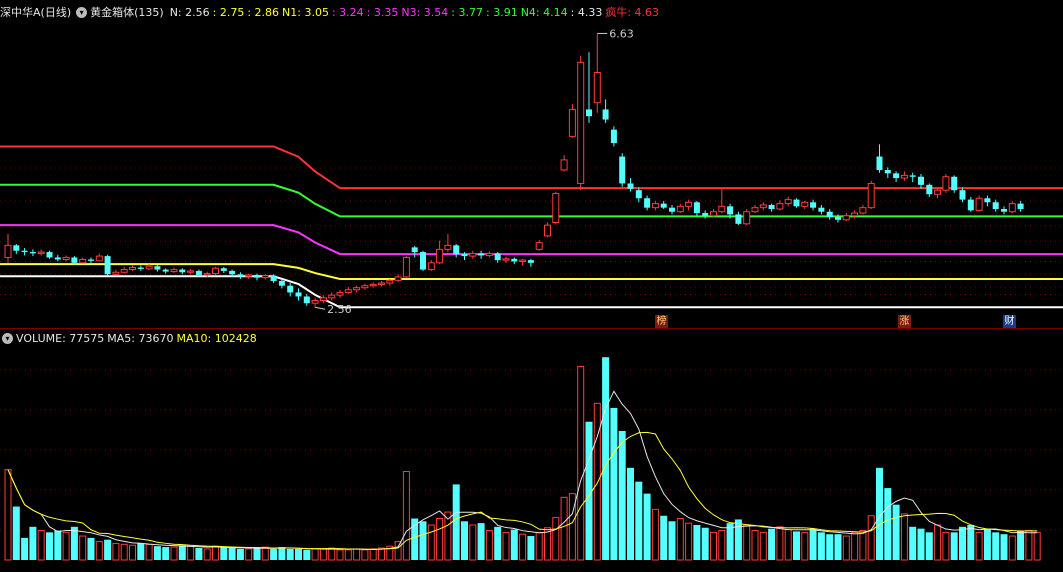 This screenshot has height=572, width=1063. What do you see at coordinates (661, 321) in the screenshot?
I see `event-tag-0: 榜` at bounding box center [661, 321].